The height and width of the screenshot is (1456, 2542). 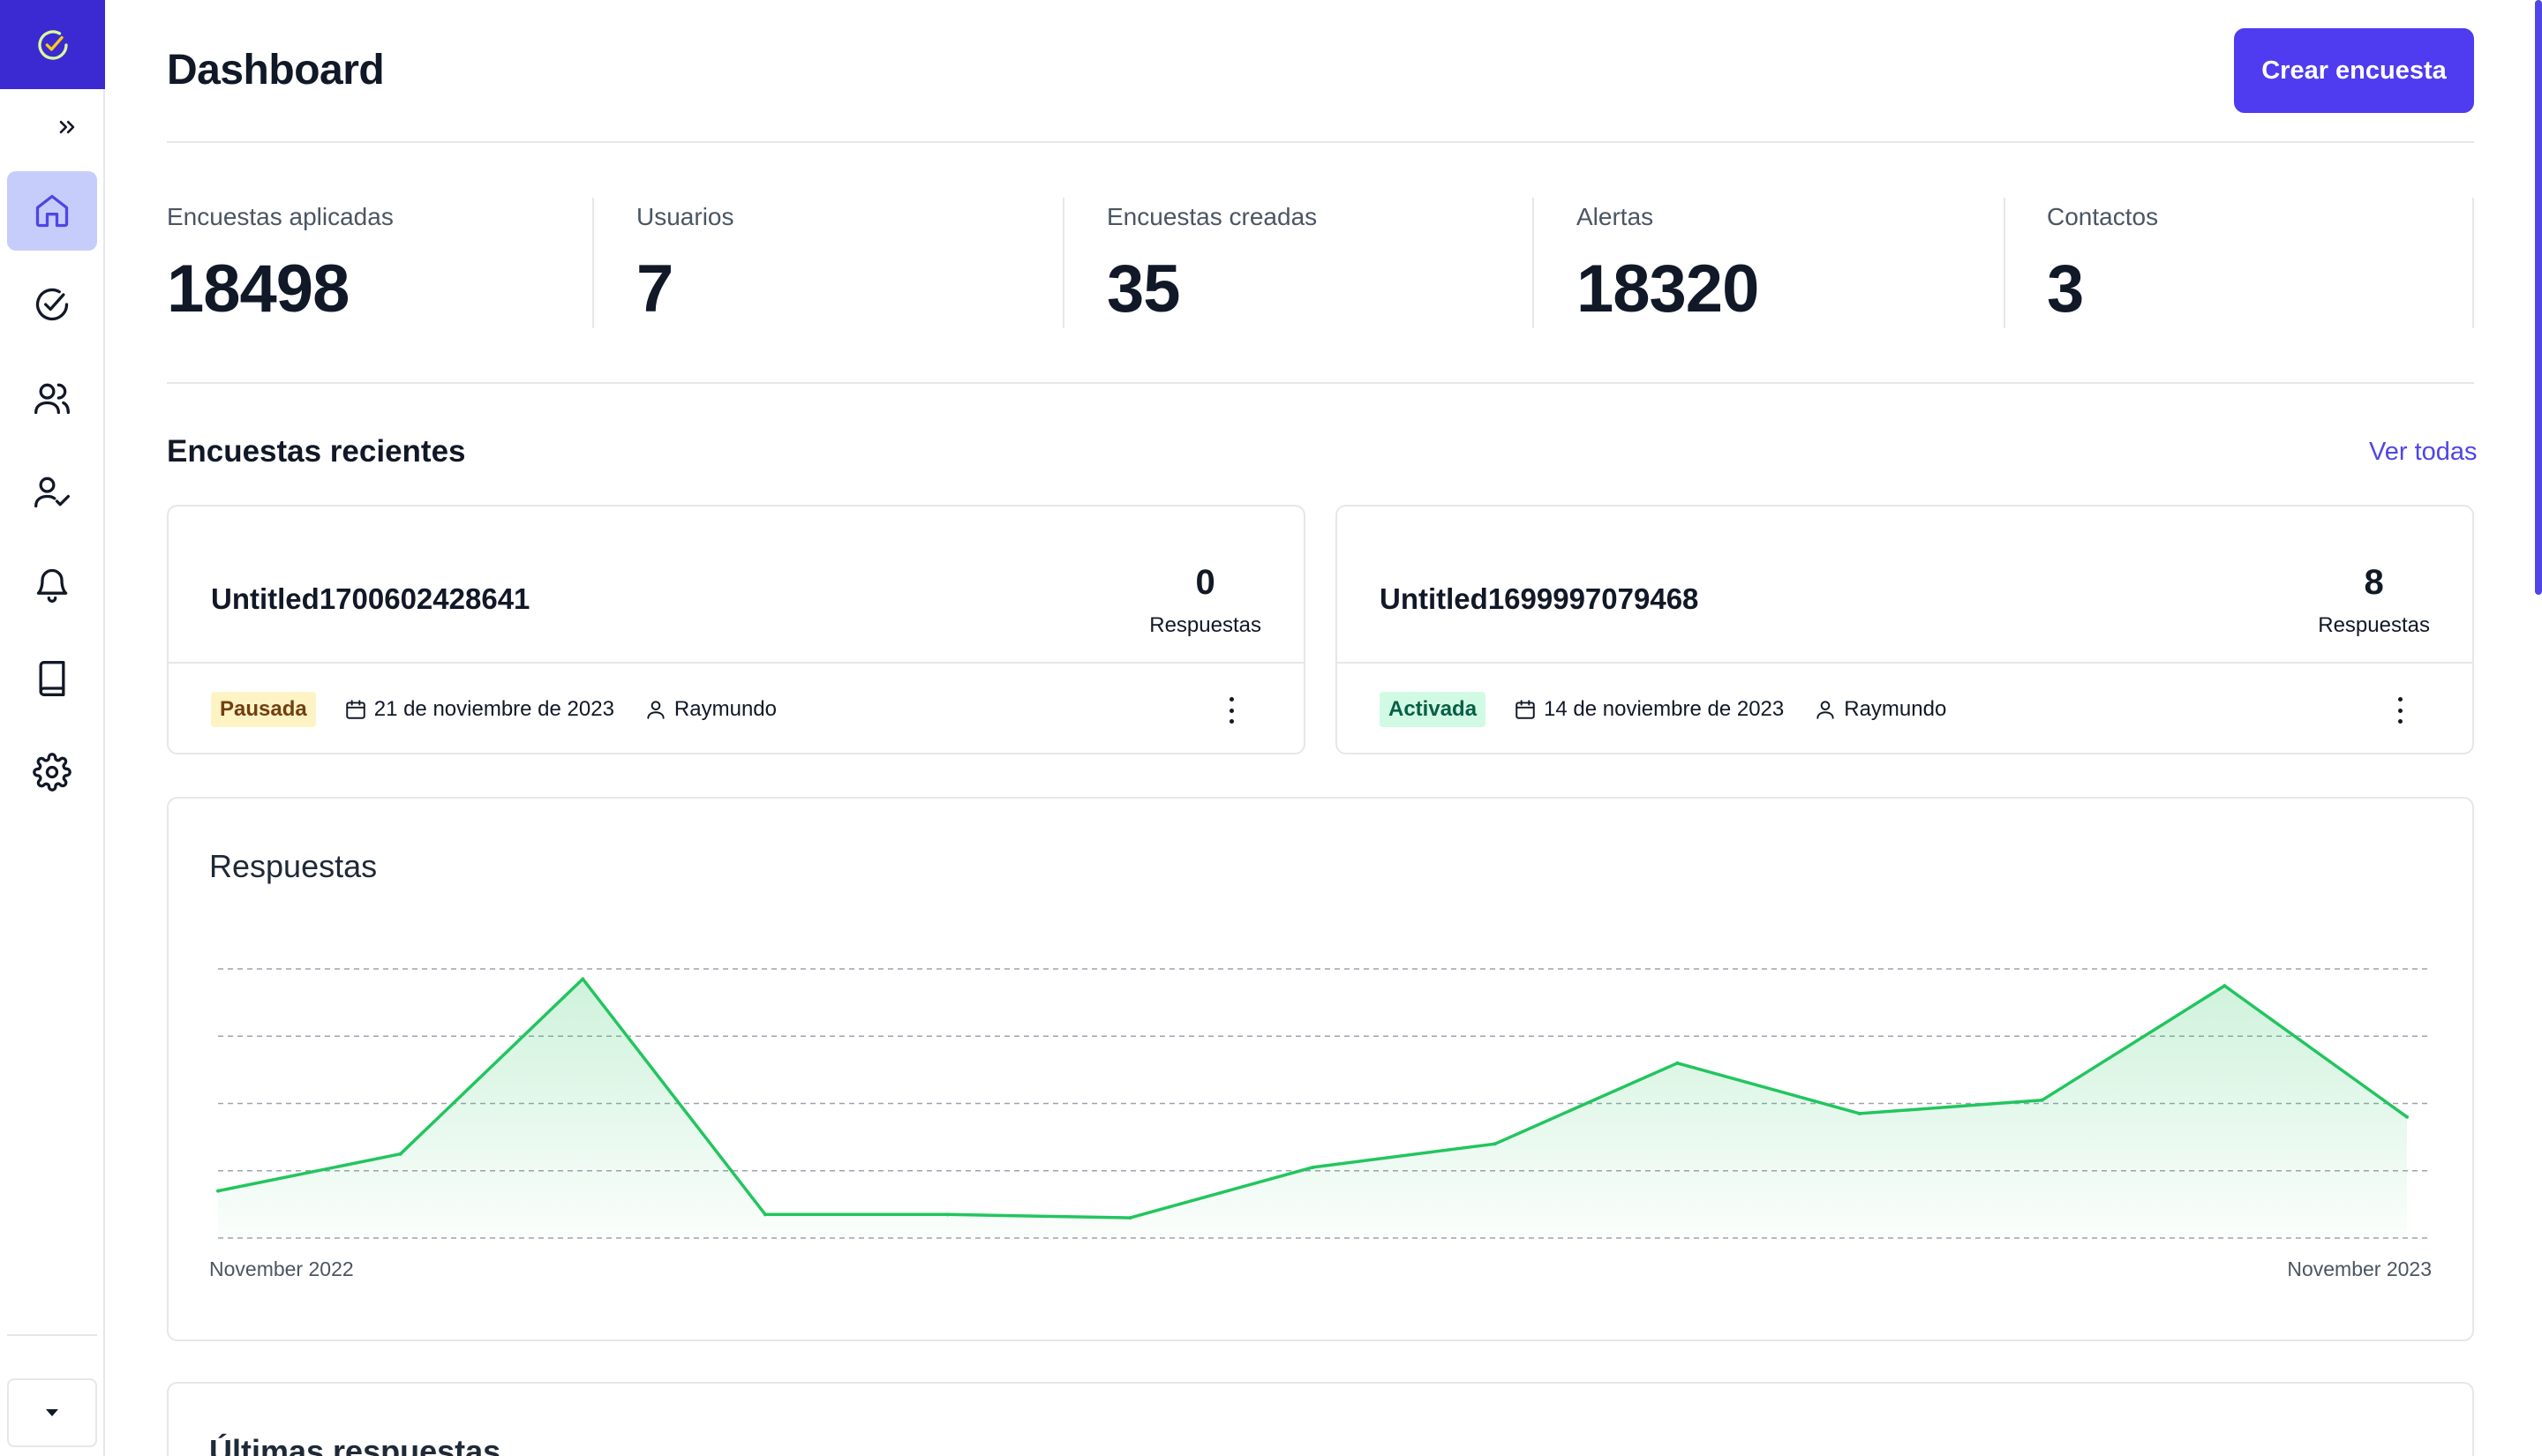 What do you see at coordinates (2103, 216) in the screenshot?
I see `stat-label: Contactos` at bounding box center [2103, 216].